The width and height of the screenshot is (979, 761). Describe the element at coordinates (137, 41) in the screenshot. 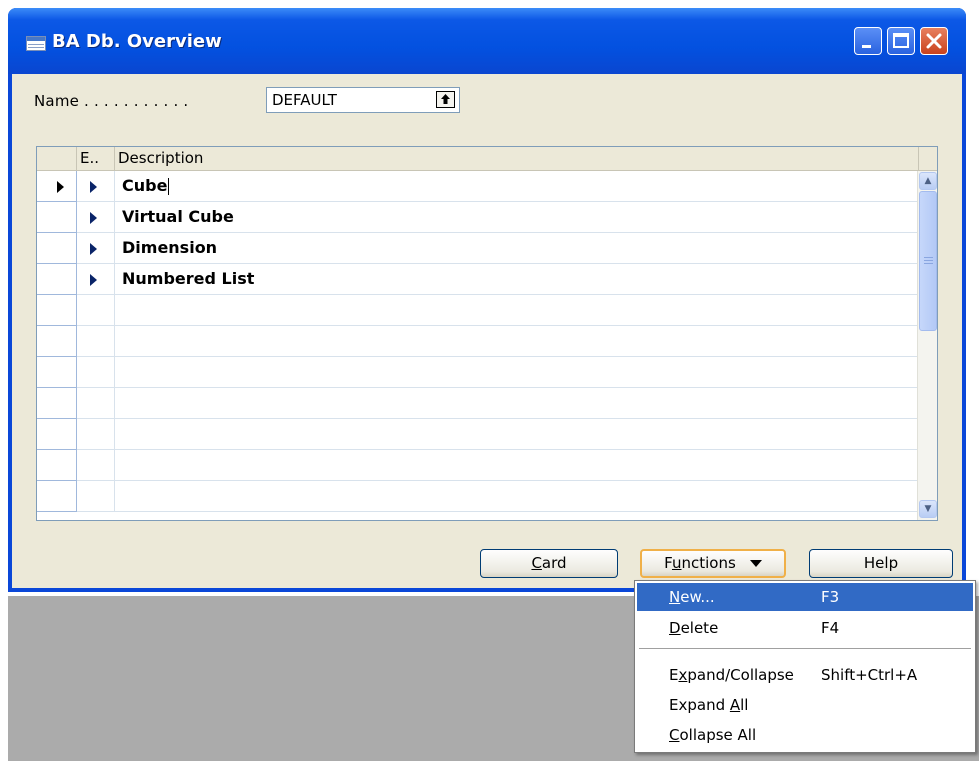

I see `window-title: BA Db. Overview` at that location.